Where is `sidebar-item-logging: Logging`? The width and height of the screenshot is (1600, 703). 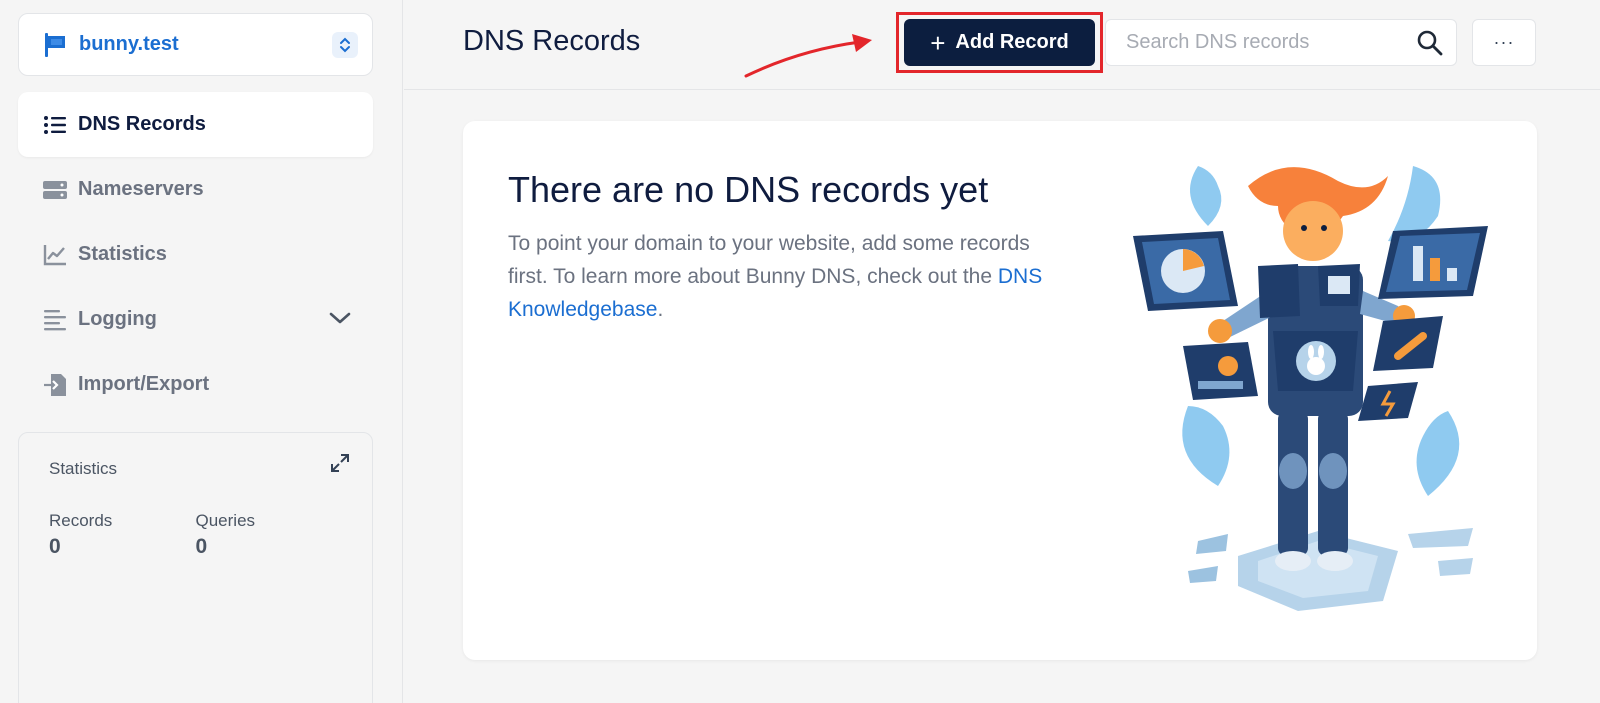
sidebar-item-logging: Logging is located at coordinates (195, 319).